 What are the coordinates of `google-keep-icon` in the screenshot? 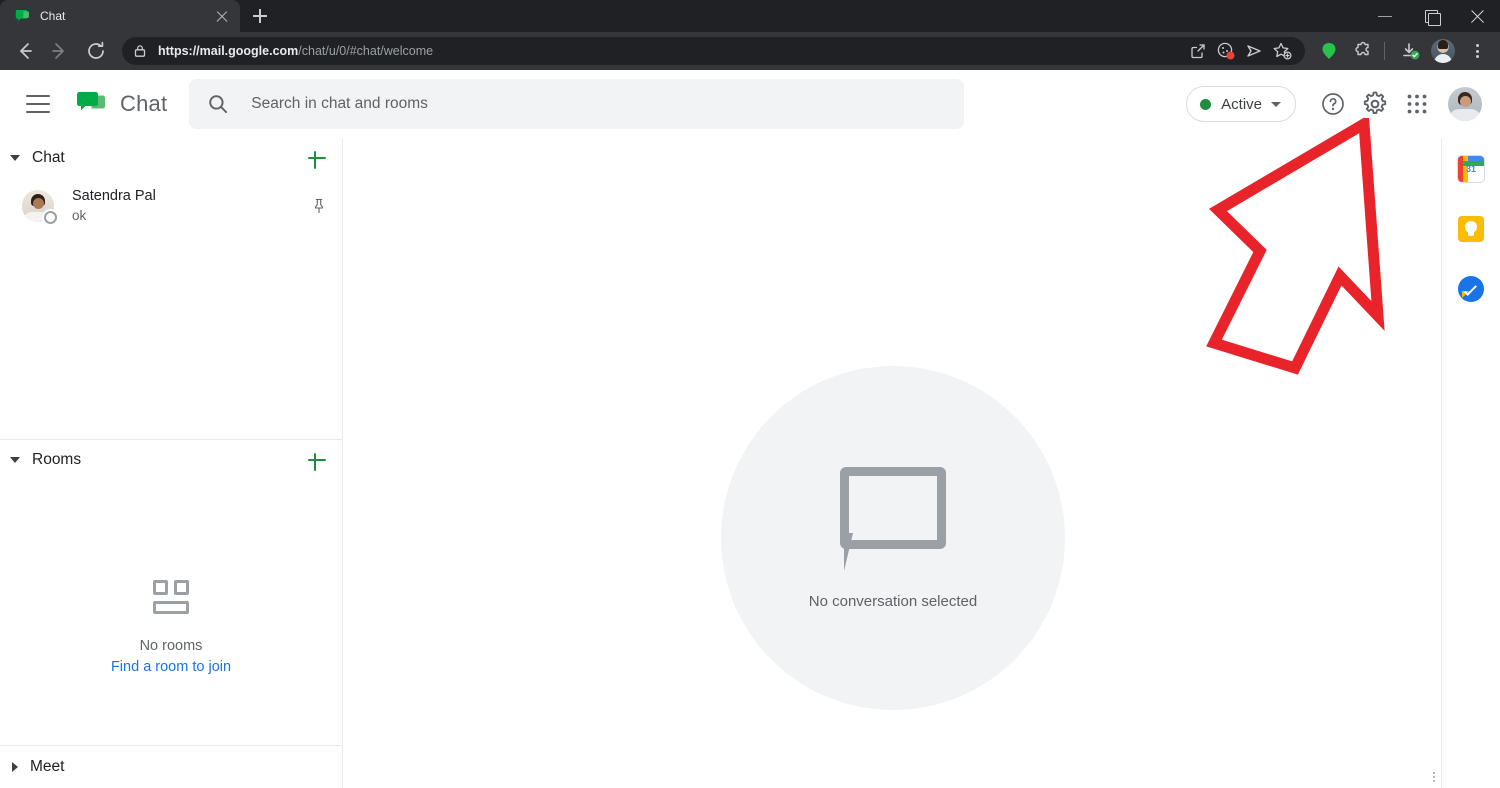 It's located at (1471, 229).